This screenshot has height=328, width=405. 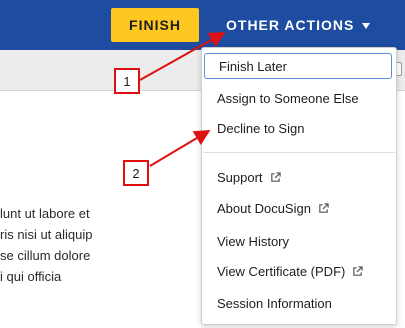 What do you see at coordinates (274, 303) in the screenshot?
I see `menu-item-label: Session Information` at bounding box center [274, 303].